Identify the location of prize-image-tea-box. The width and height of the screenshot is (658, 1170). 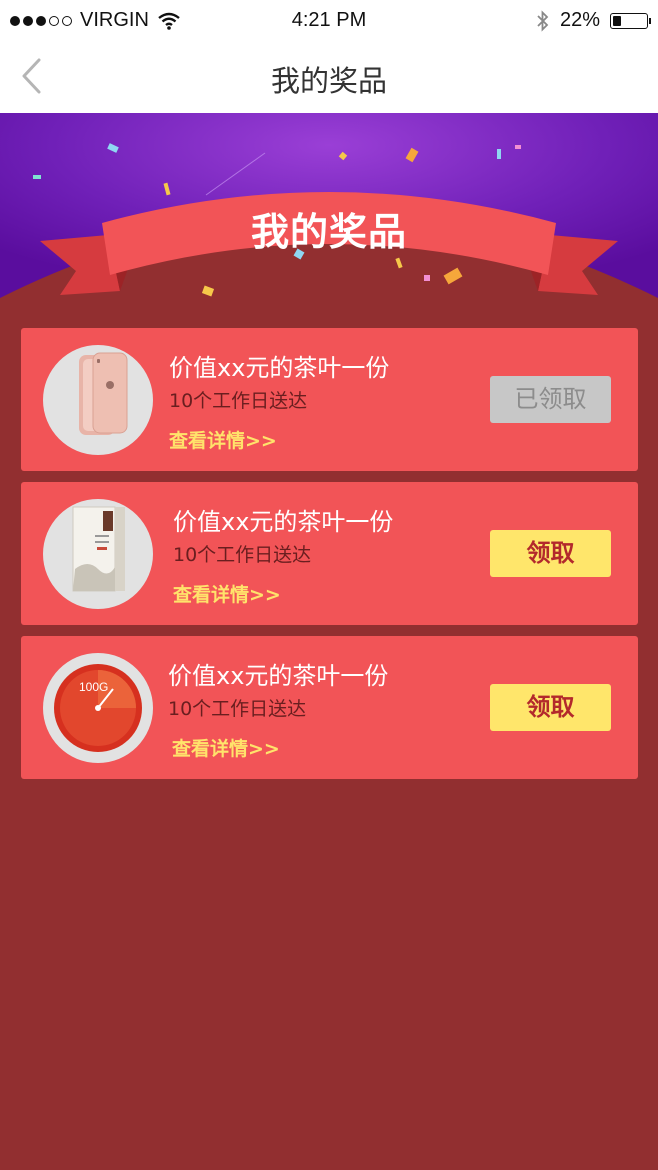
(98, 554).